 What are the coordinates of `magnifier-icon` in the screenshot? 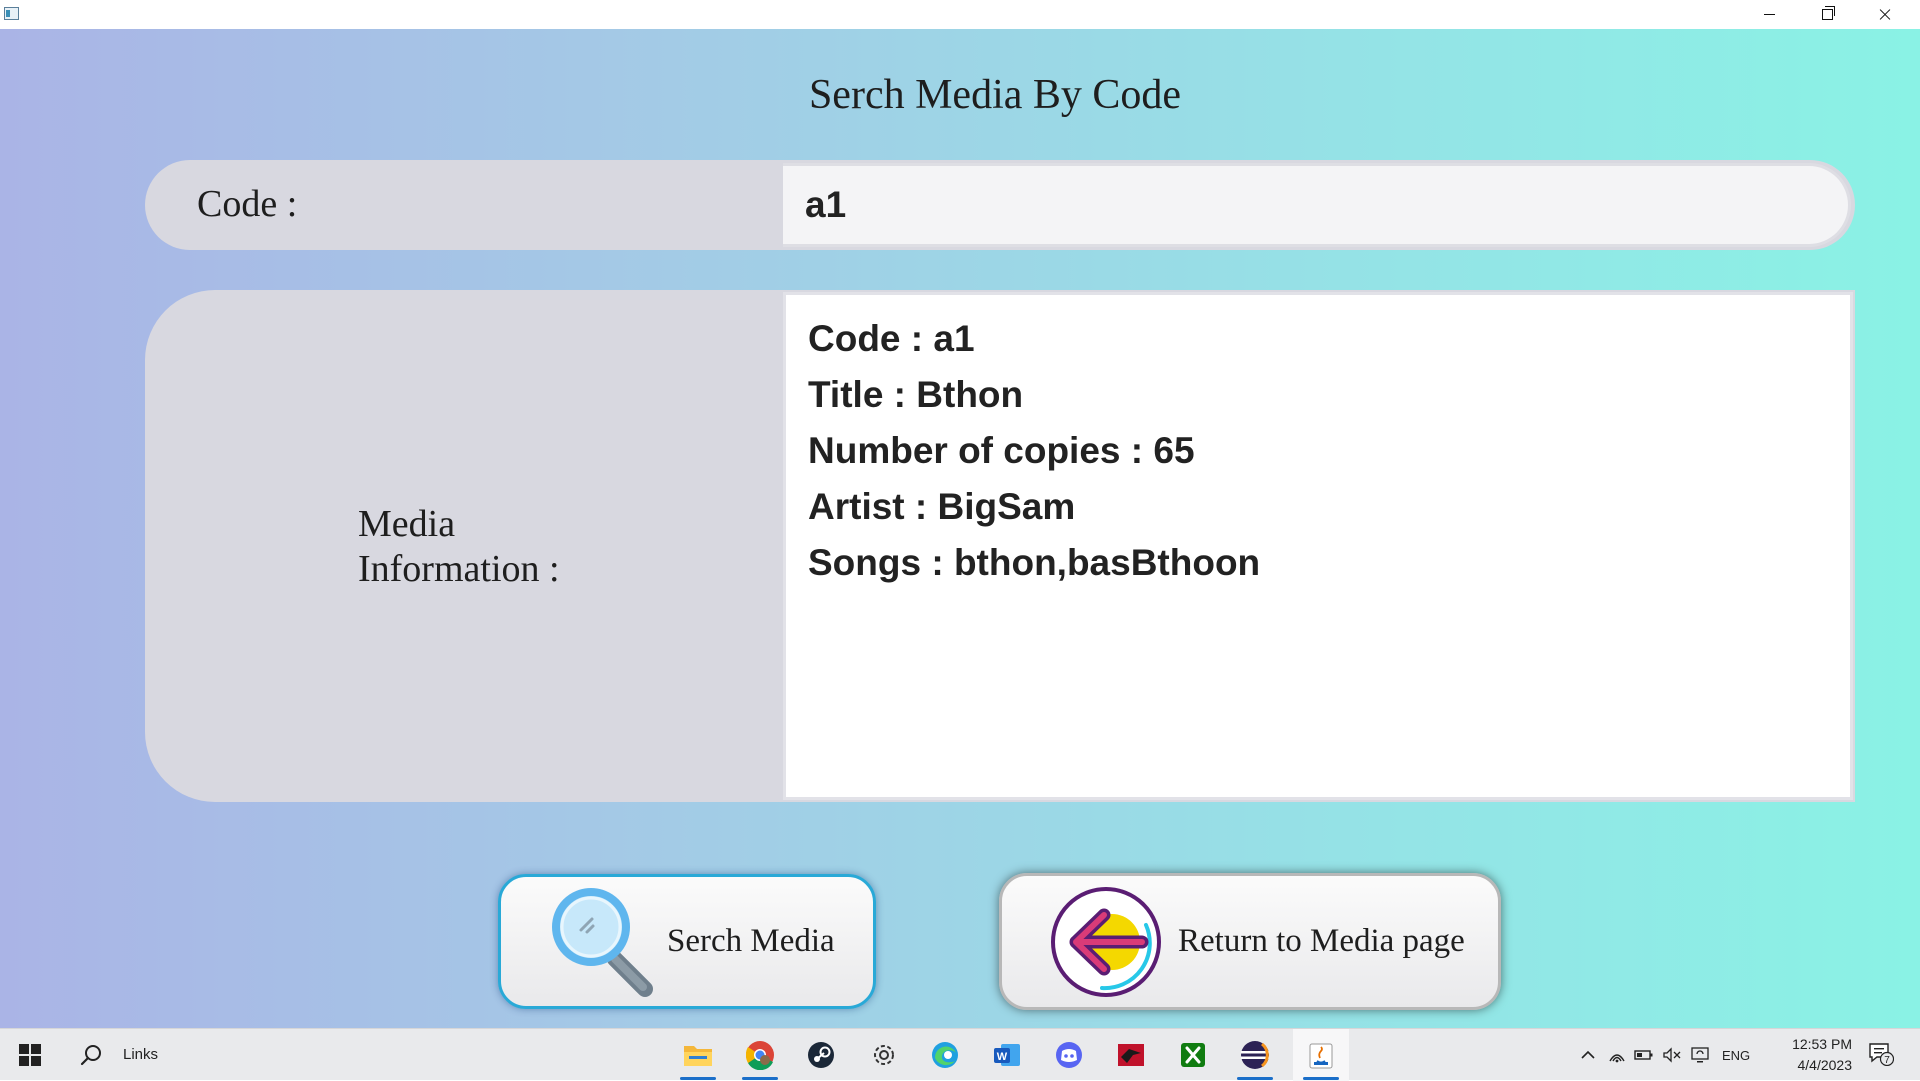 It's located at (602, 942).